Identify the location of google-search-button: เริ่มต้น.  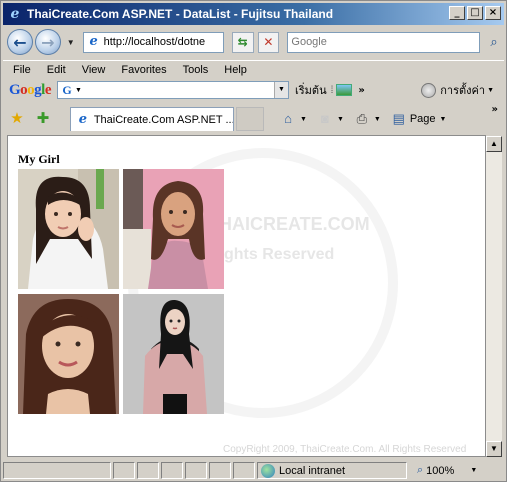
(311, 90).